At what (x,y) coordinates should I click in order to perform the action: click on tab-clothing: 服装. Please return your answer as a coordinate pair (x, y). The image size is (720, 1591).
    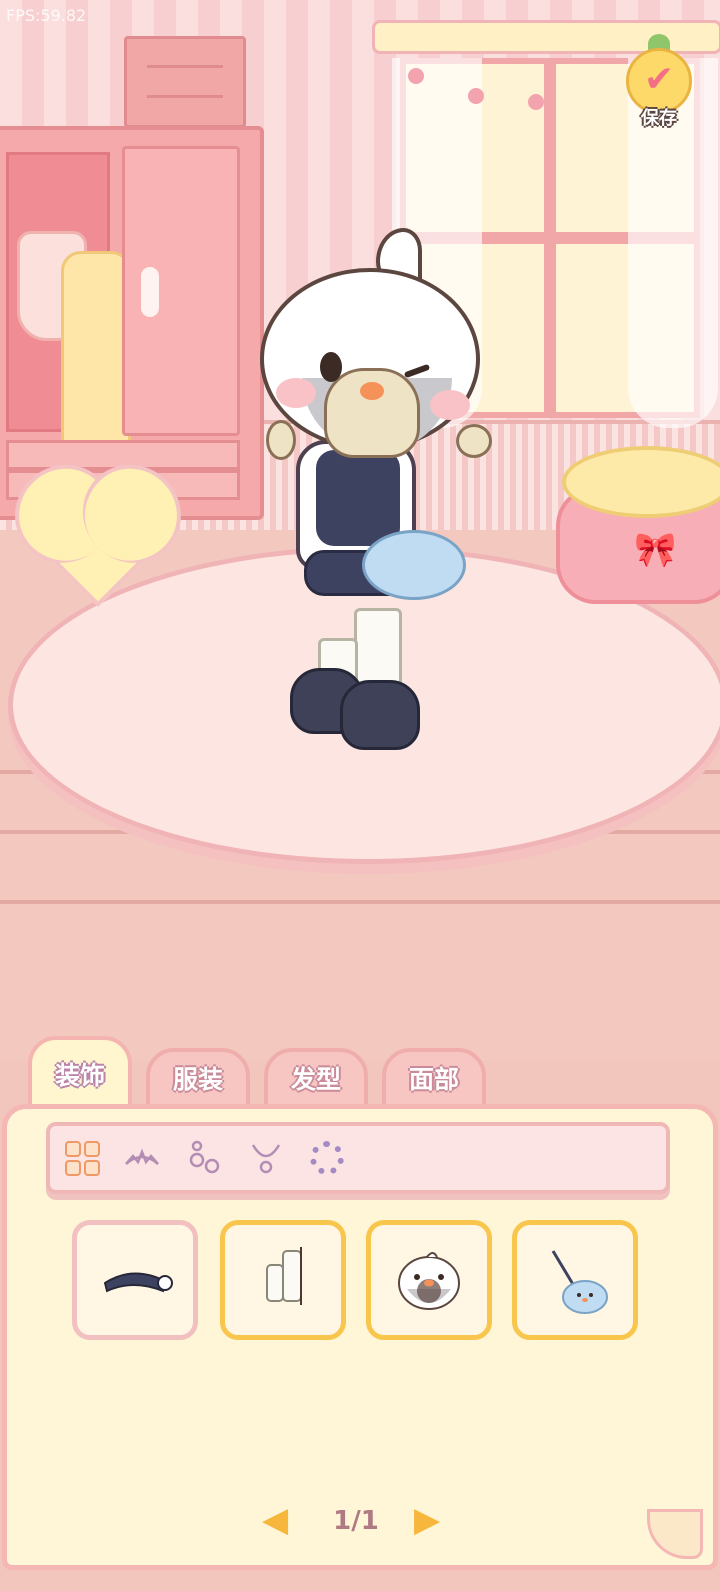
    Looking at the image, I should click on (198, 1078).